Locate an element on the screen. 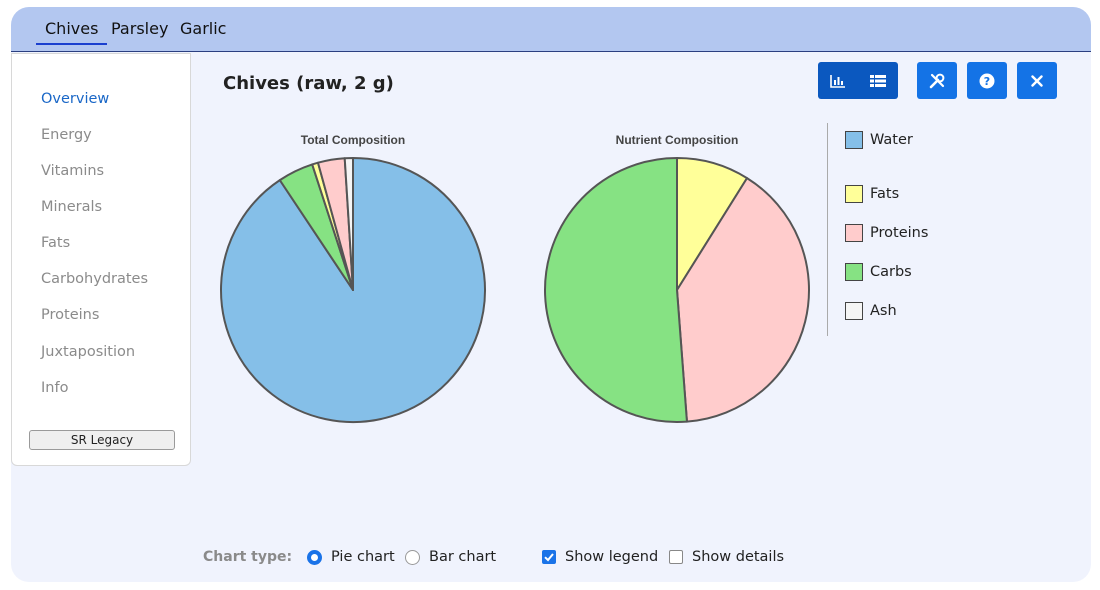 This screenshot has height=590, width=1100. chart-title-total: Total Composition is located at coordinates (353, 140).